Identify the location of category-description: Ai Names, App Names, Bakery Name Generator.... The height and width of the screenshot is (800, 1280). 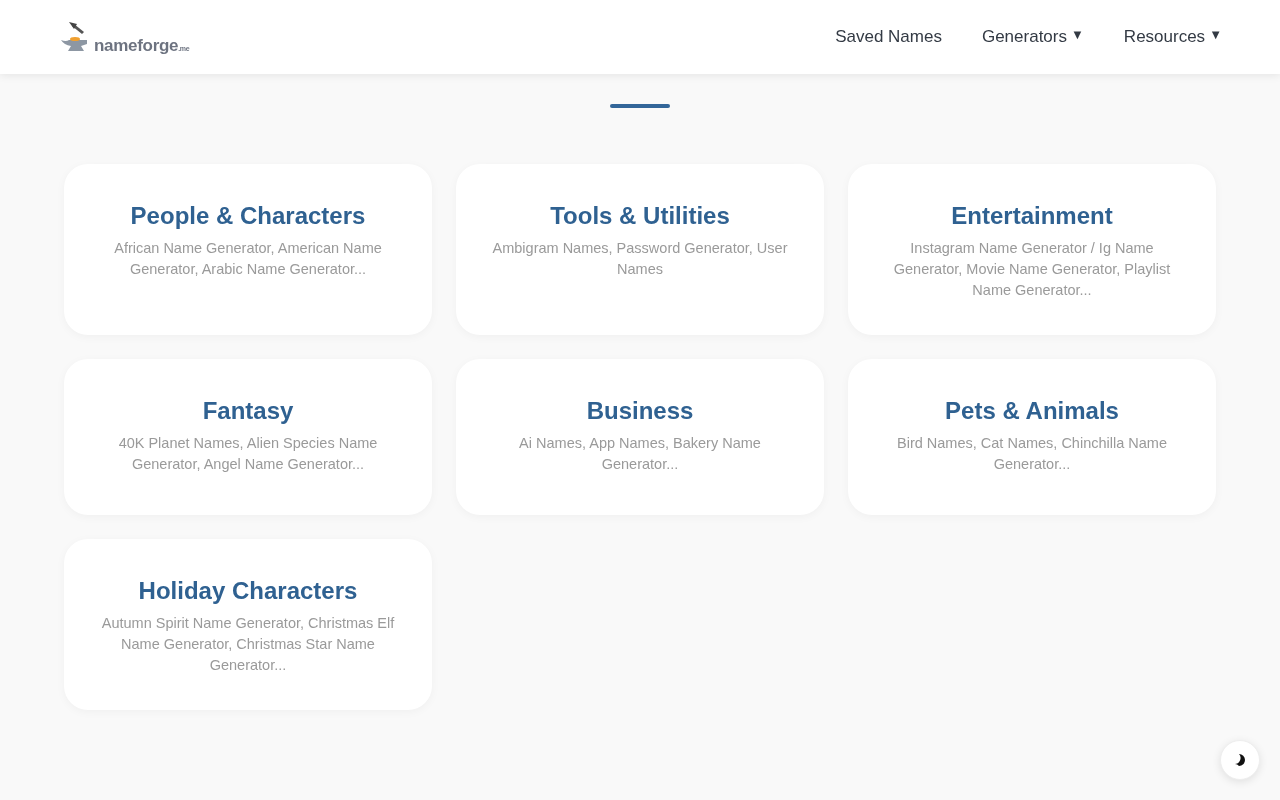
(640, 454).